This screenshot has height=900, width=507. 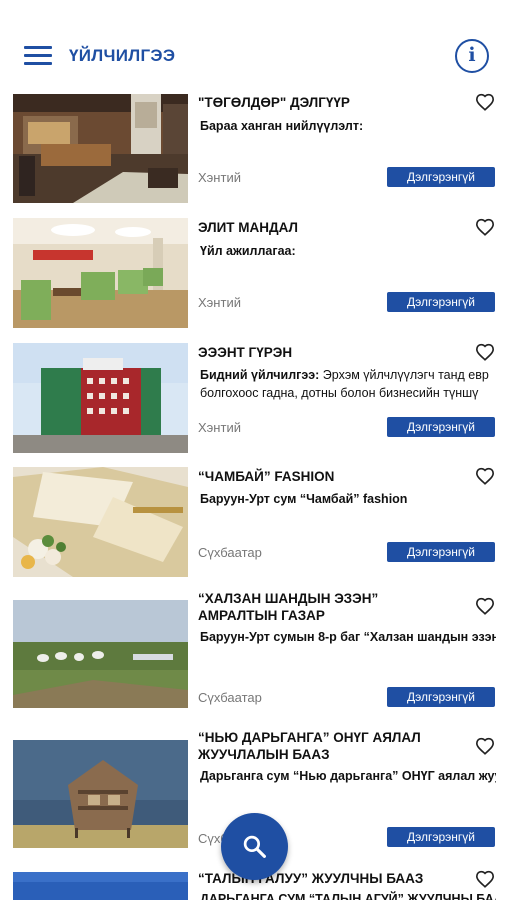 What do you see at coordinates (122, 55) in the screenshot?
I see `page-title: ҮЙЛЧИЛГЭЭ` at bounding box center [122, 55].